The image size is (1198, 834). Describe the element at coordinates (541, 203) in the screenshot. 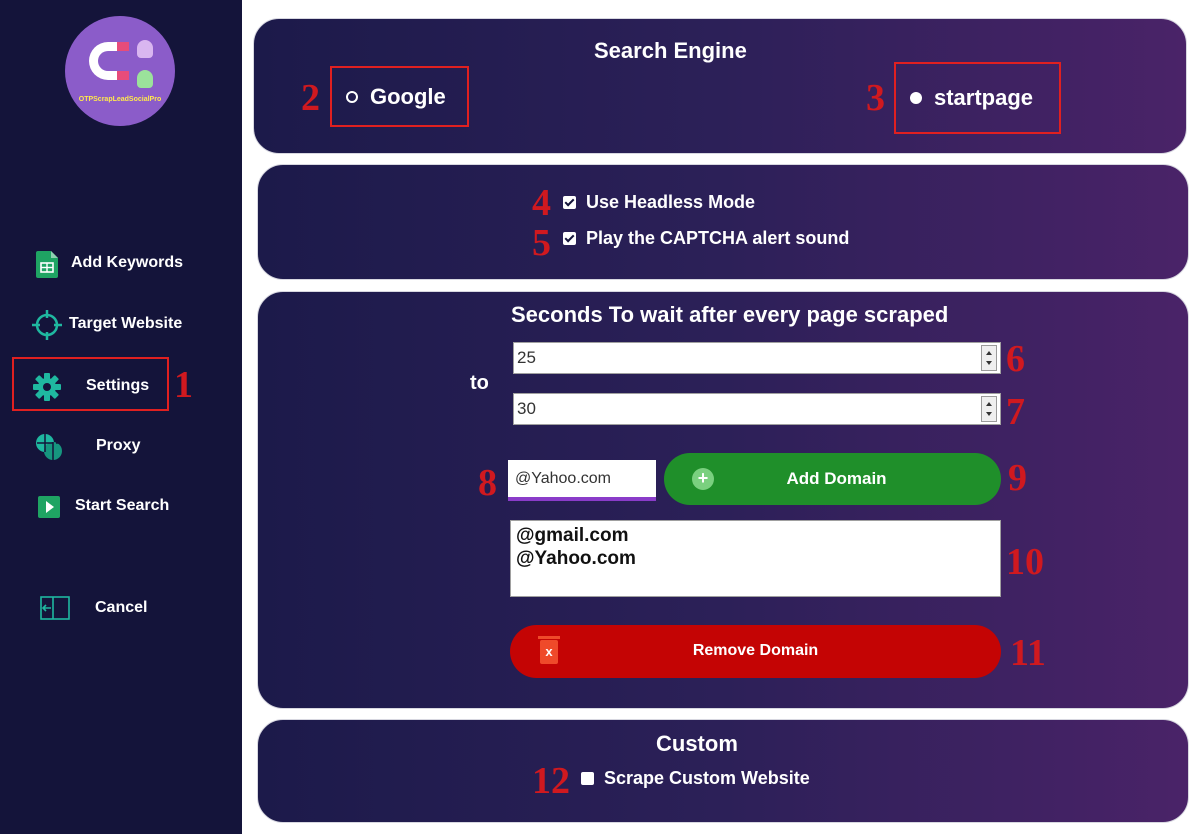

I see `annotation-4: 4` at that location.